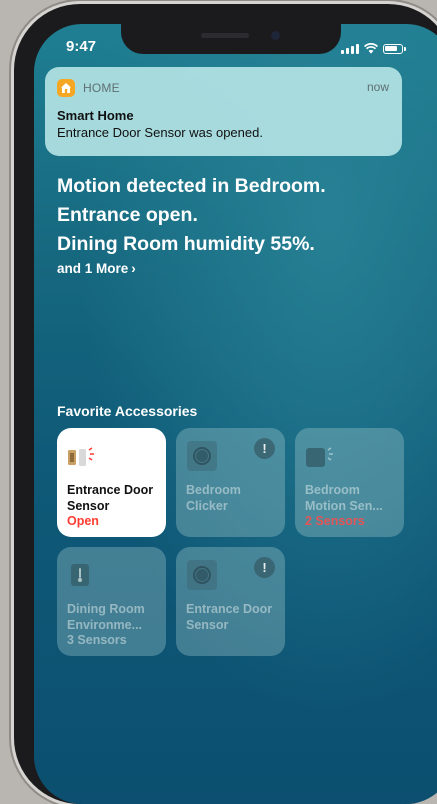  What do you see at coordinates (160, 132) in the screenshot?
I see `notification-body: Entrance Door Sensor was opened.` at bounding box center [160, 132].